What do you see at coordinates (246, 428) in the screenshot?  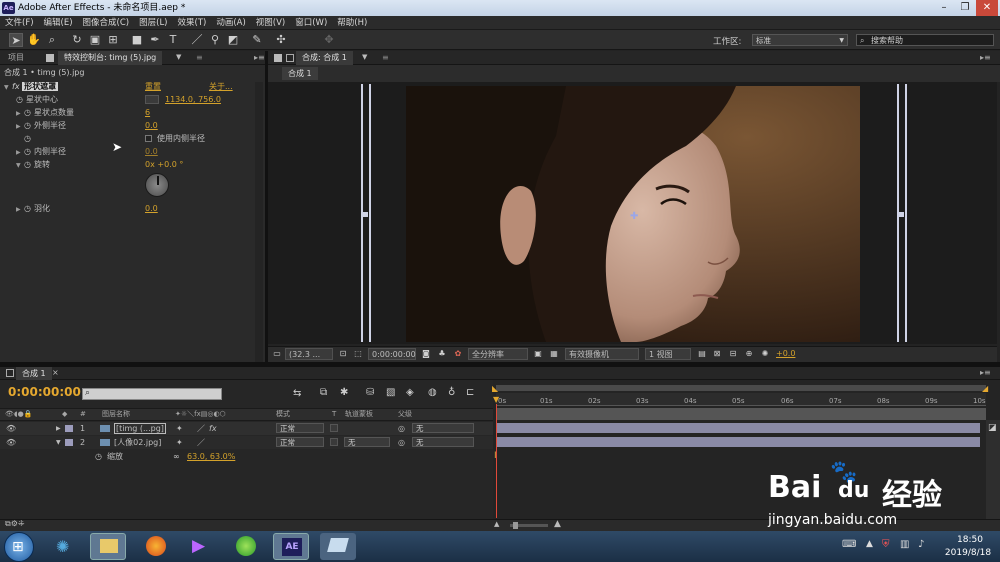 I see `table-row: 👁 ▶ 1 [timg (...pg] ✦ ／ fx 正常 ◎ 无` at bounding box center [246, 428].